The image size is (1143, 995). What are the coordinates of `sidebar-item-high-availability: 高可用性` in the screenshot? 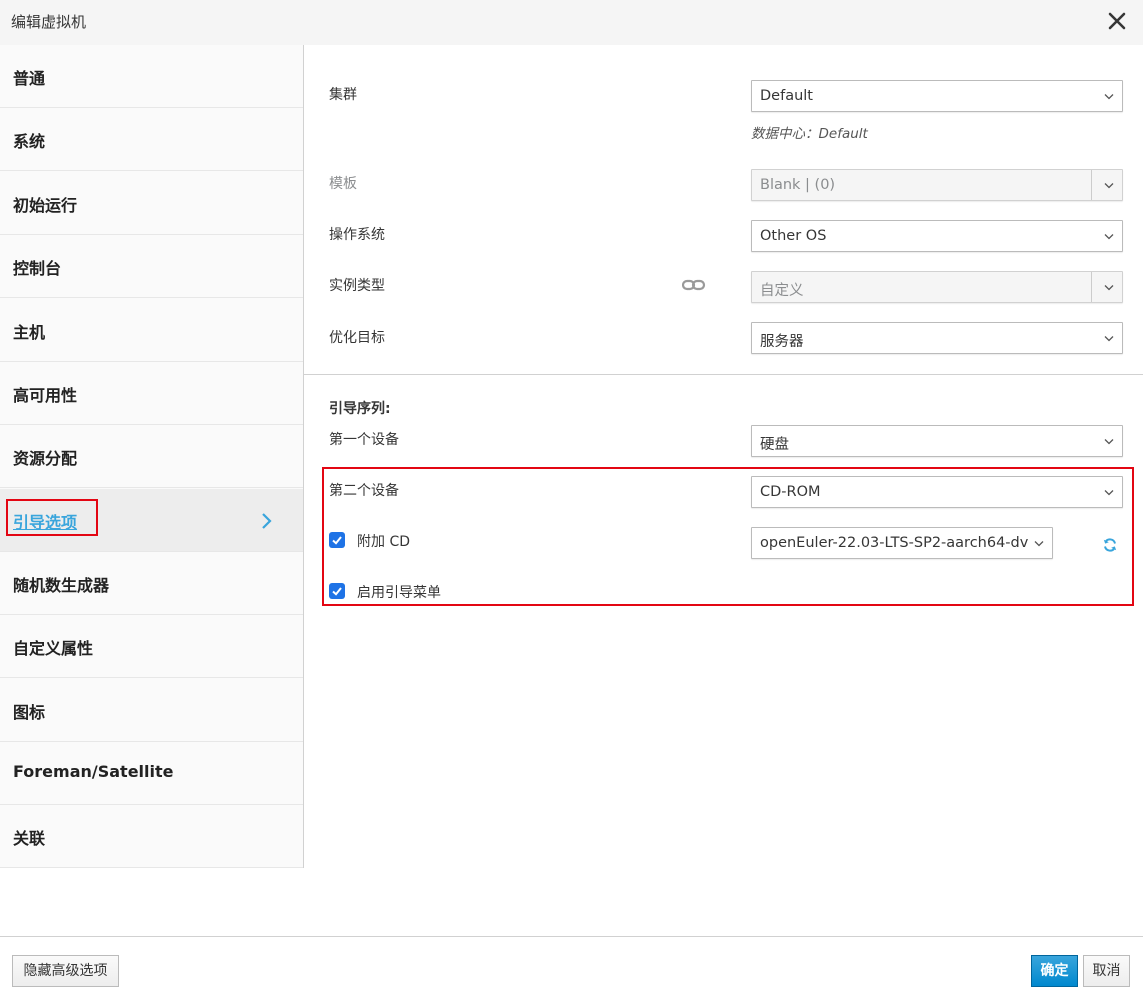 It's located at (151, 393).